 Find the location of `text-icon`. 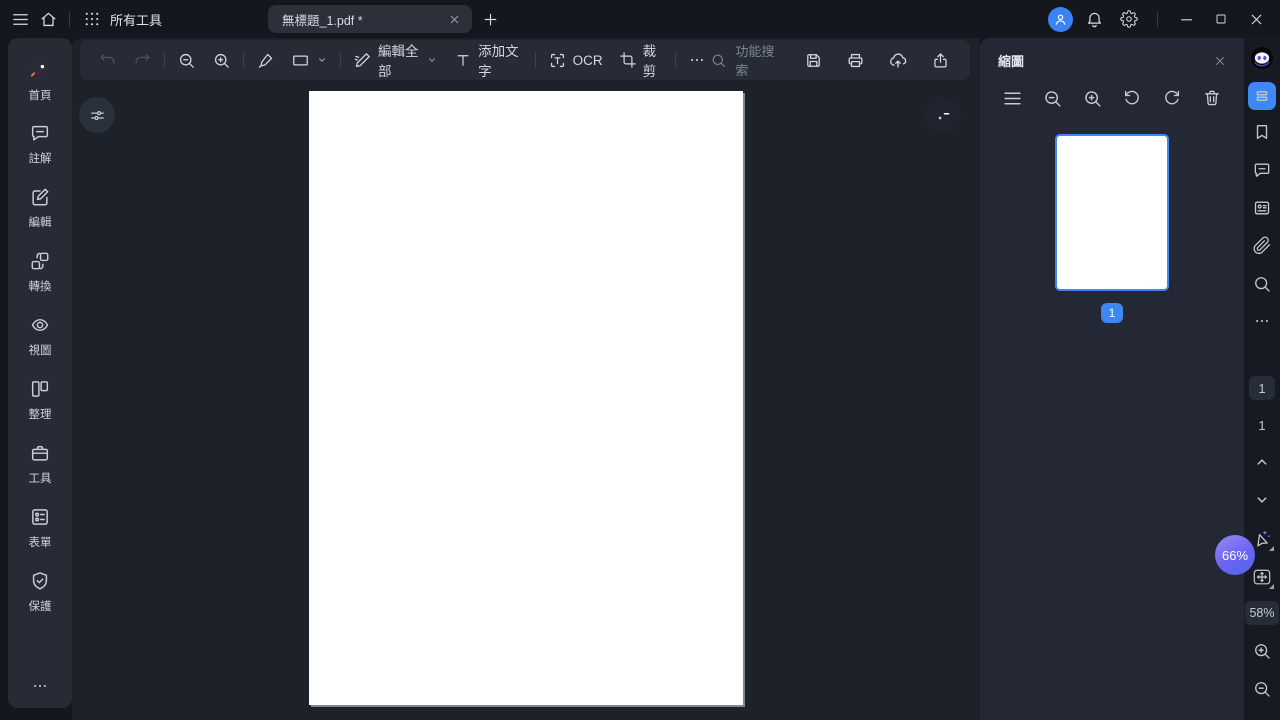

text-icon is located at coordinates (463, 60).